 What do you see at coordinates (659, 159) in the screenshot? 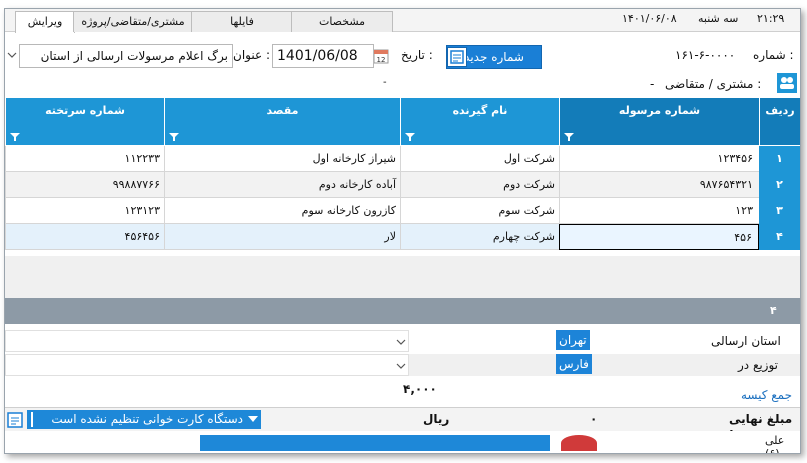
I see `parcel-cell: ۱۲۳۴۵۶` at bounding box center [659, 159].